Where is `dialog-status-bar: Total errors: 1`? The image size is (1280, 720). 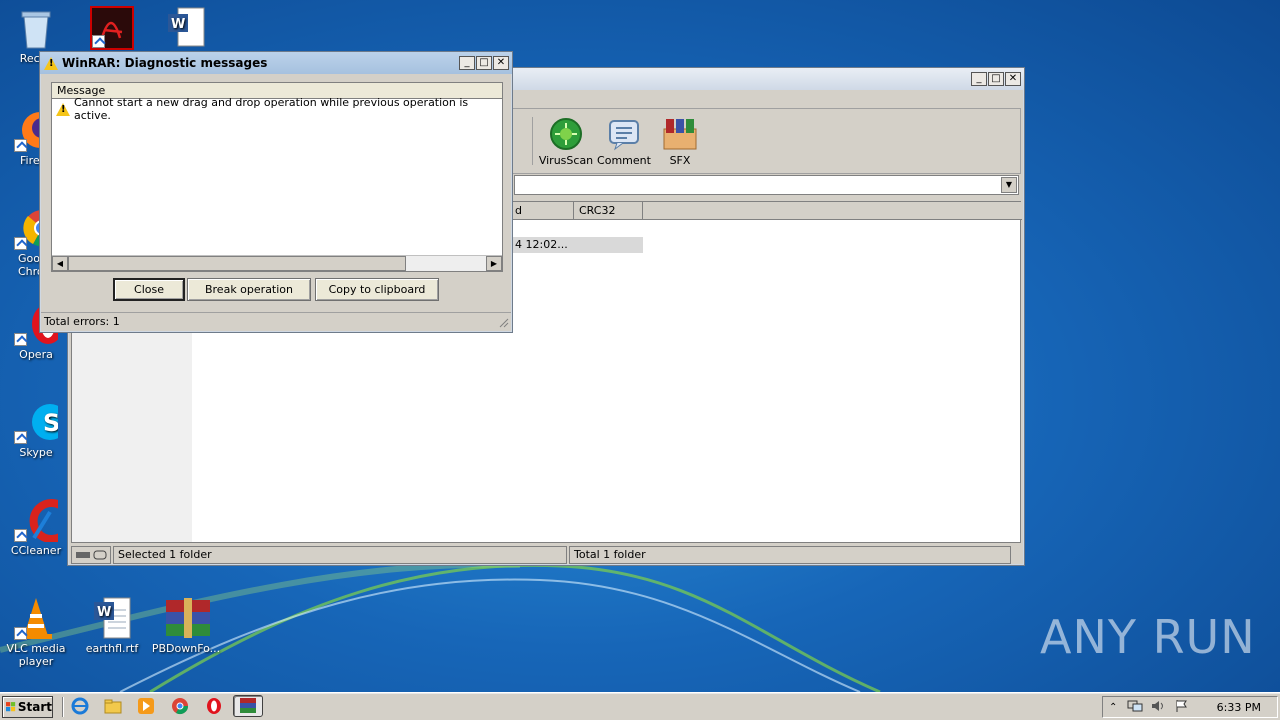
dialog-status-bar: Total errors: 1 is located at coordinates (276, 321).